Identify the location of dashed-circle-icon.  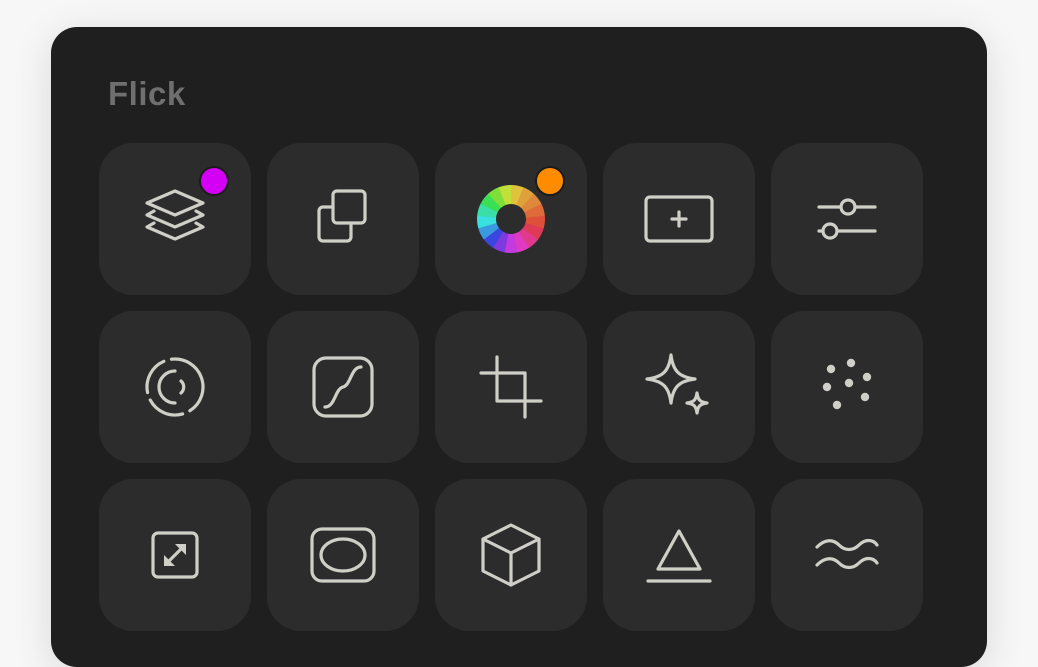
(175, 387).